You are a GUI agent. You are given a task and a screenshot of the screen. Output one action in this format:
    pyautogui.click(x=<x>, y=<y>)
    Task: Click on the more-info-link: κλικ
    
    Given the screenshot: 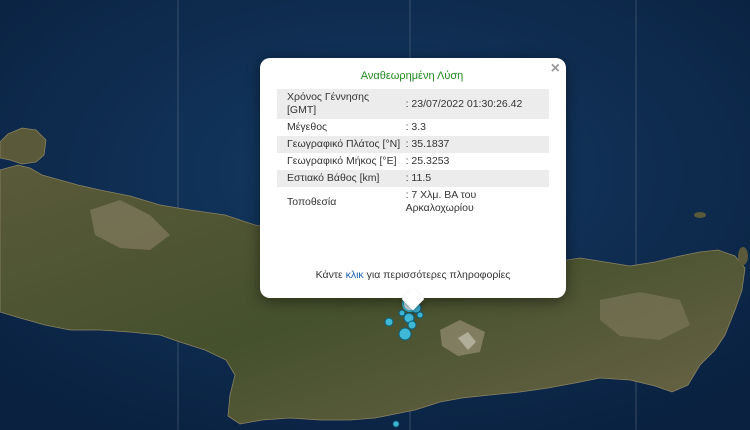 What is the action you would take?
    pyautogui.click(x=355, y=275)
    